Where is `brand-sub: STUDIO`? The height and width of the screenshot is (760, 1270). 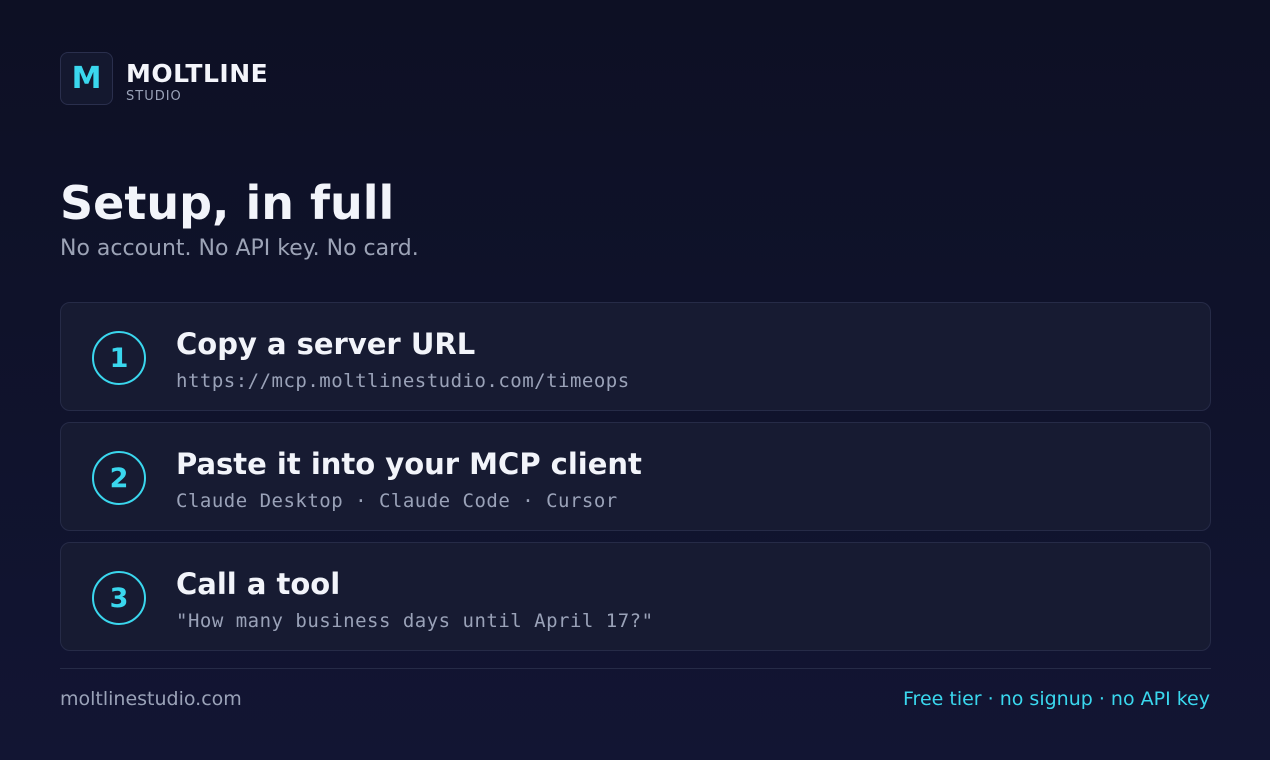
brand-sub: STUDIO is located at coordinates (154, 96).